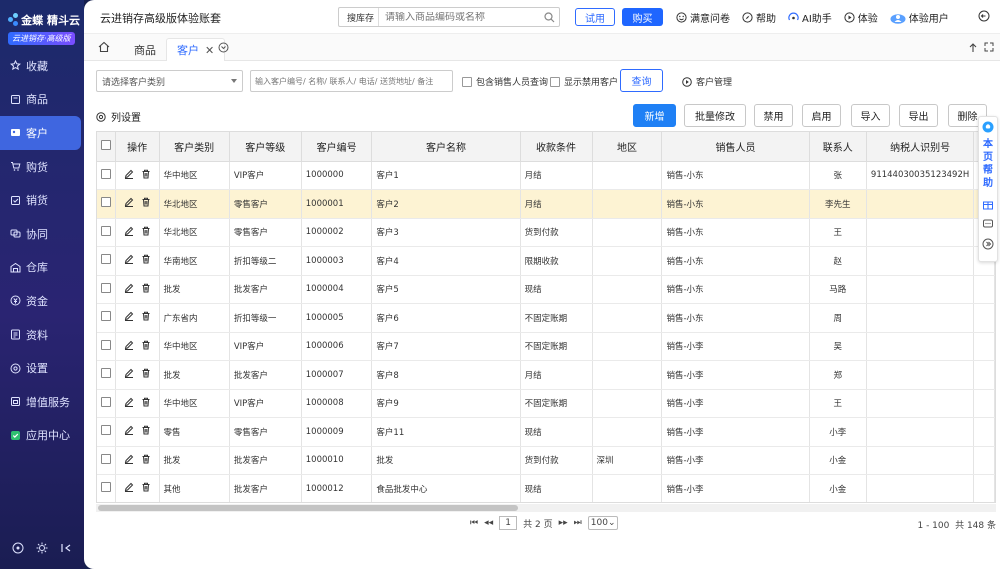  What do you see at coordinates (66, 548) in the screenshot?
I see `collapse-sidebar-icon` at bounding box center [66, 548].